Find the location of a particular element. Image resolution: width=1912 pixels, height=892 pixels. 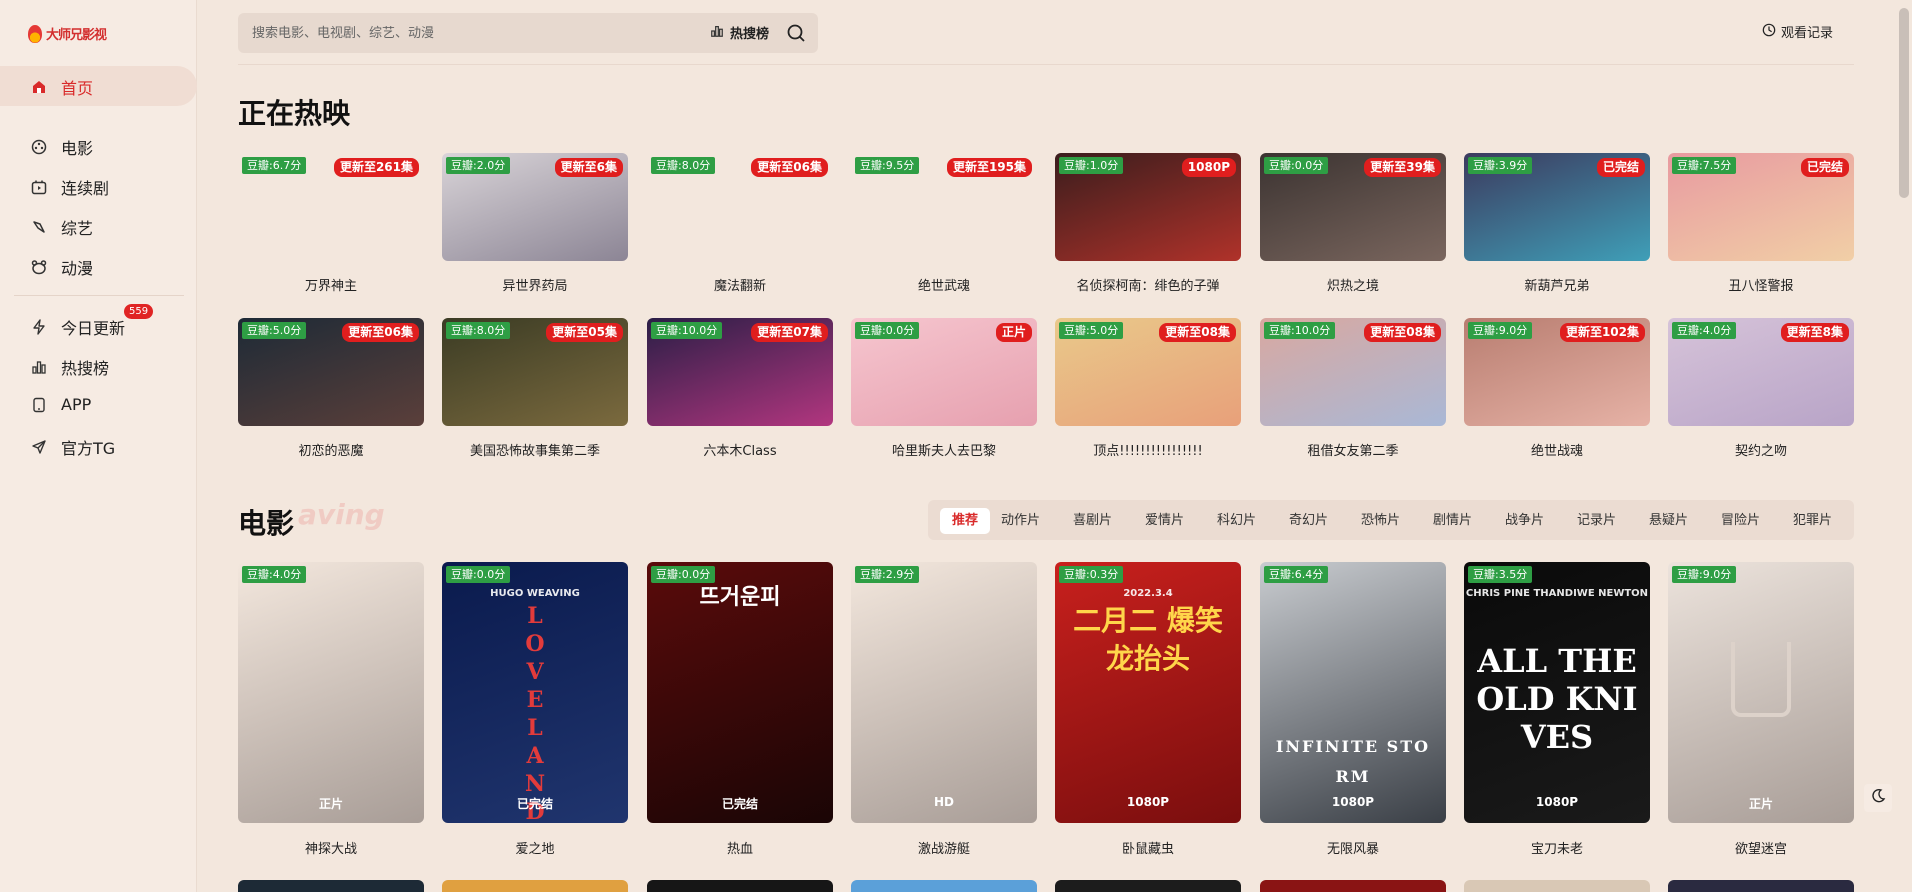

tab-category: 爱情片 is located at coordinates (1164, 521).